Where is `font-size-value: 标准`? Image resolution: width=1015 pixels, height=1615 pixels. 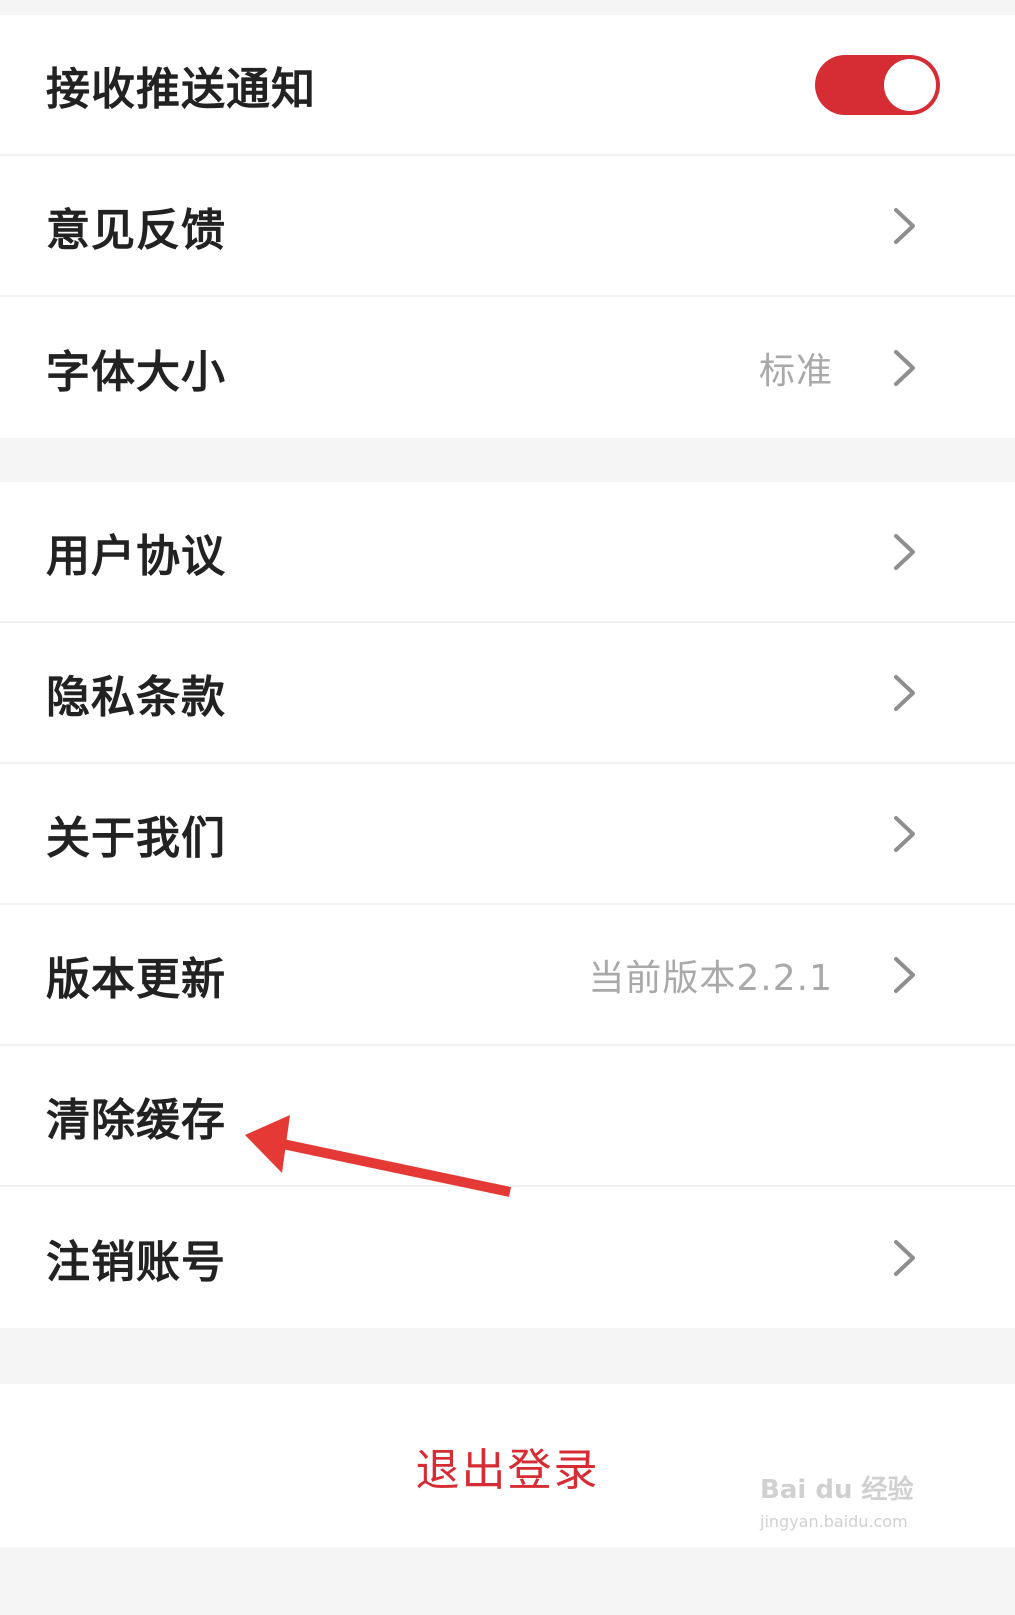
font-size-value: 标准 is located at coordinates (795, 371).